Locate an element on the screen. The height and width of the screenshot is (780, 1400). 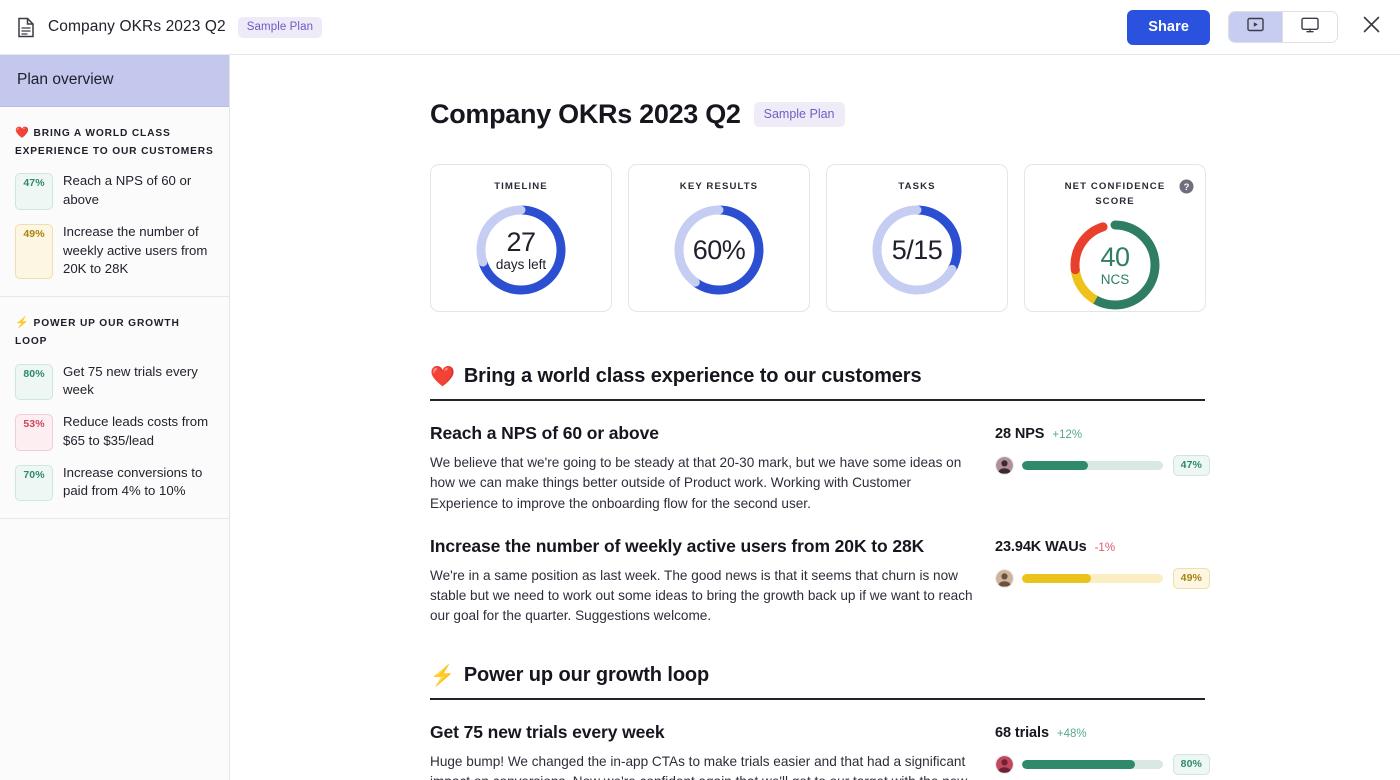
metric-value: 28 NPS is located at coordinates (1020, 434).